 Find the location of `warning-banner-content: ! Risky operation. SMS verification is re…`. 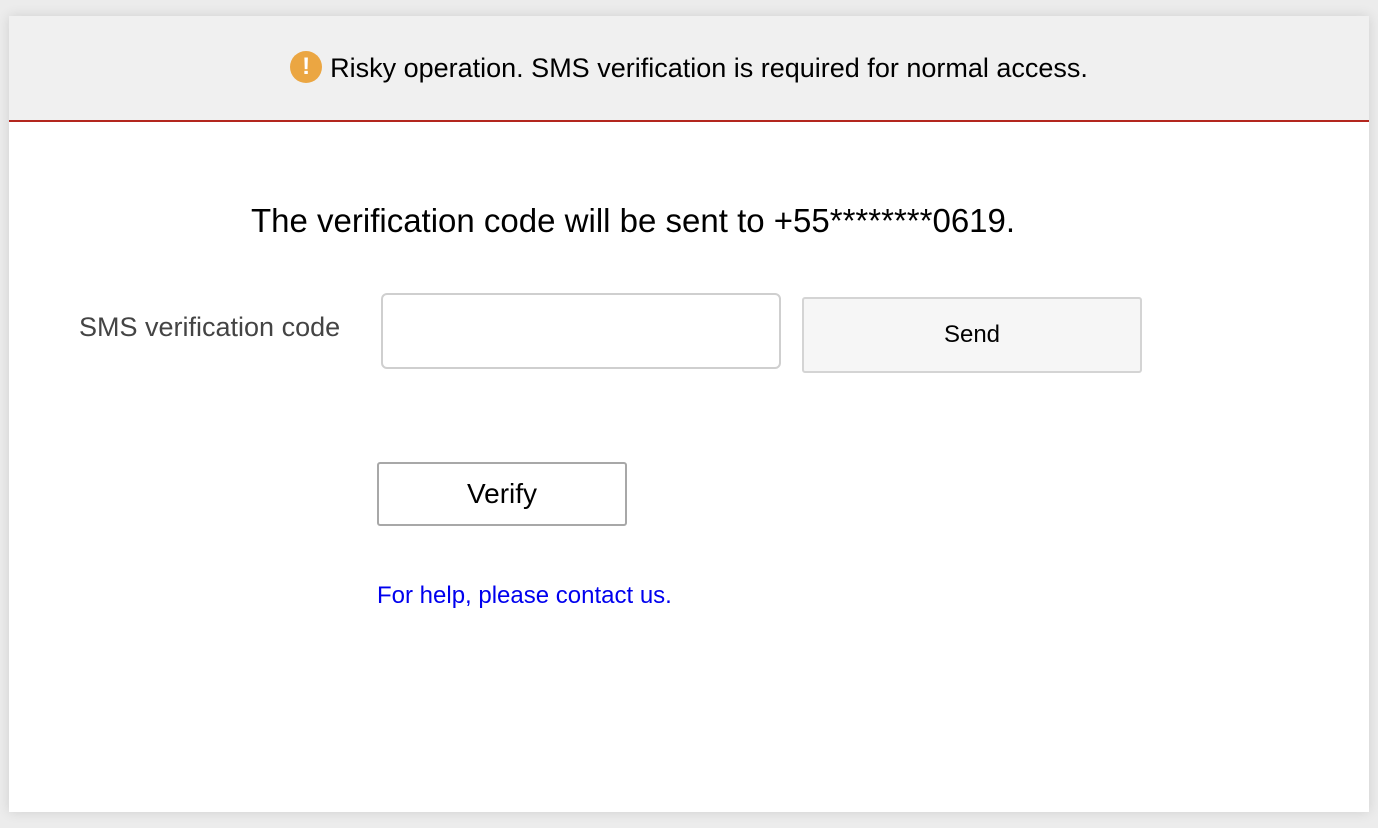

warning-banner-content: ! Risky operation. SMS verification is re… is located at coordinates (689, 68).